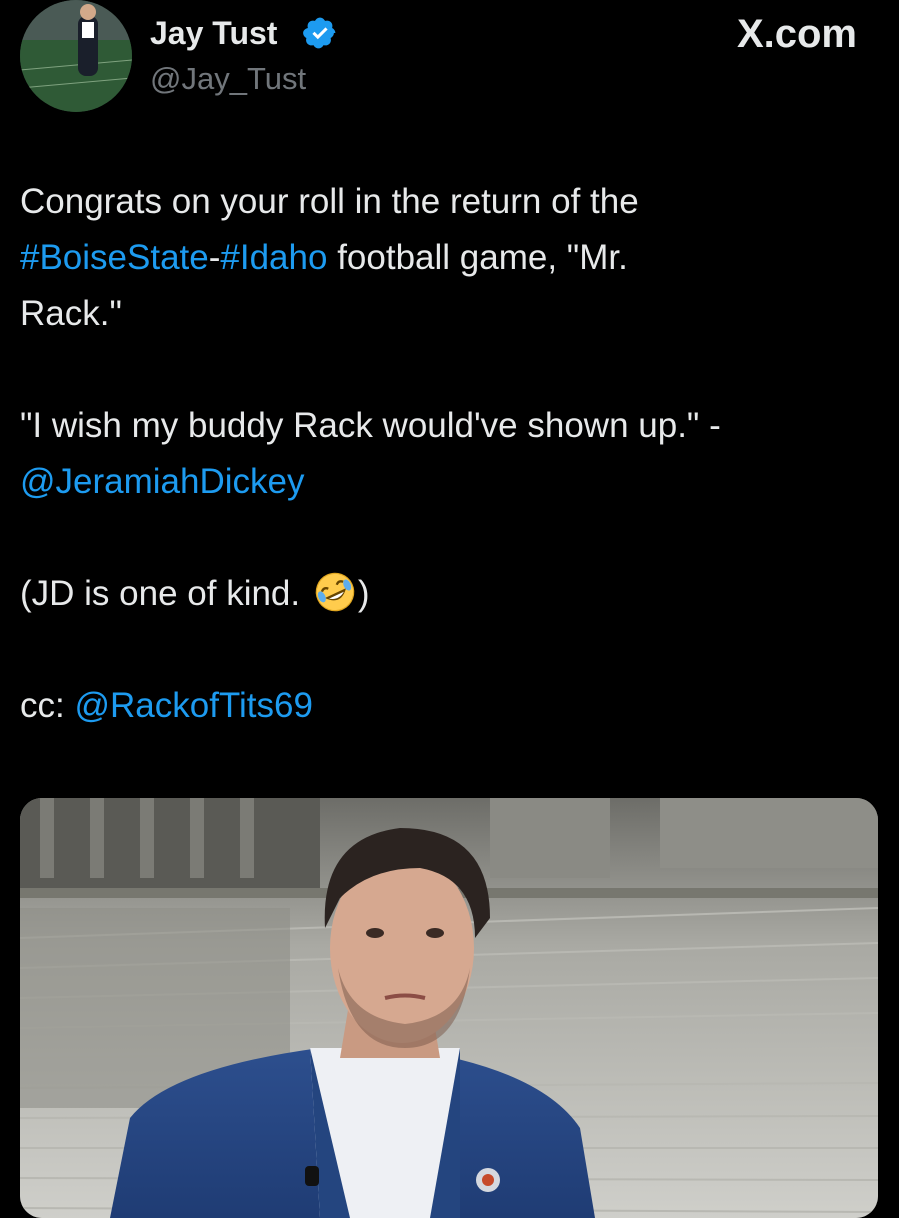 The height and width of the screenshot is (1218, 899). What do you see at coordinates (228, 79) in the screenshot?
I see `author-handle: @Jay_Tust` at bounding box center [228, 79].